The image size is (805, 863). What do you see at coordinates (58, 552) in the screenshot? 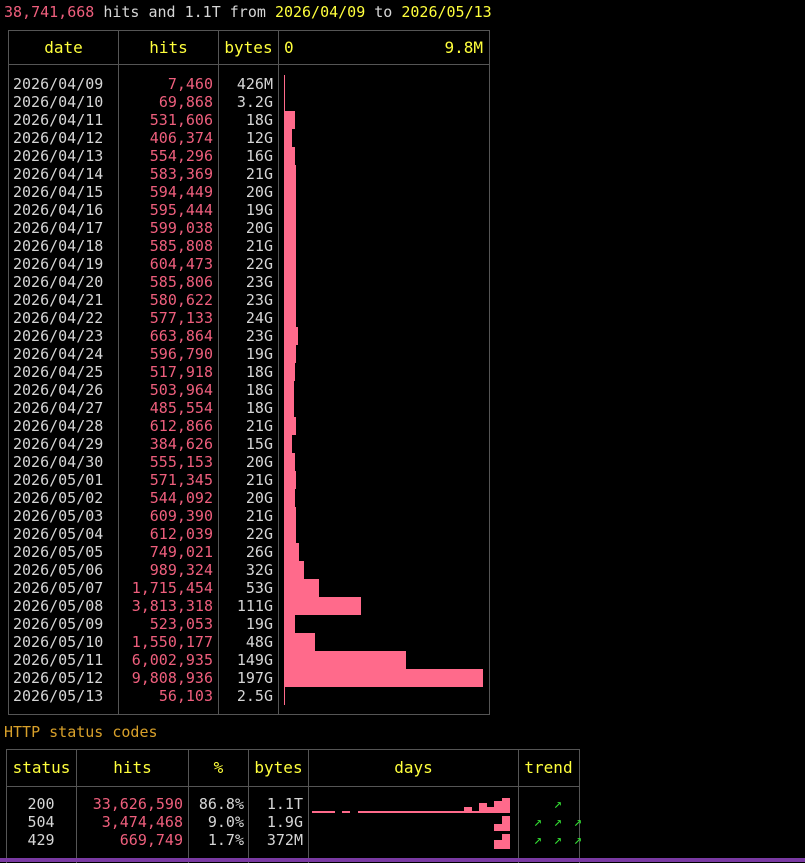
I see `row-date: 2026/05/05` at bounding box center [58, 552].